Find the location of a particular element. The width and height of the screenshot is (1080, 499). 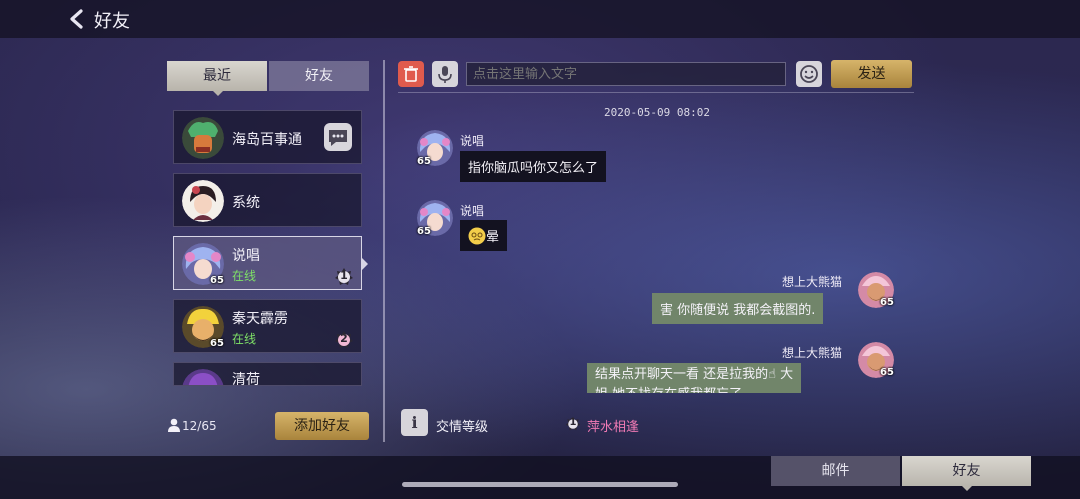

friend-item-haidao: 海岛百事通 is located at coordinates (267, 137).